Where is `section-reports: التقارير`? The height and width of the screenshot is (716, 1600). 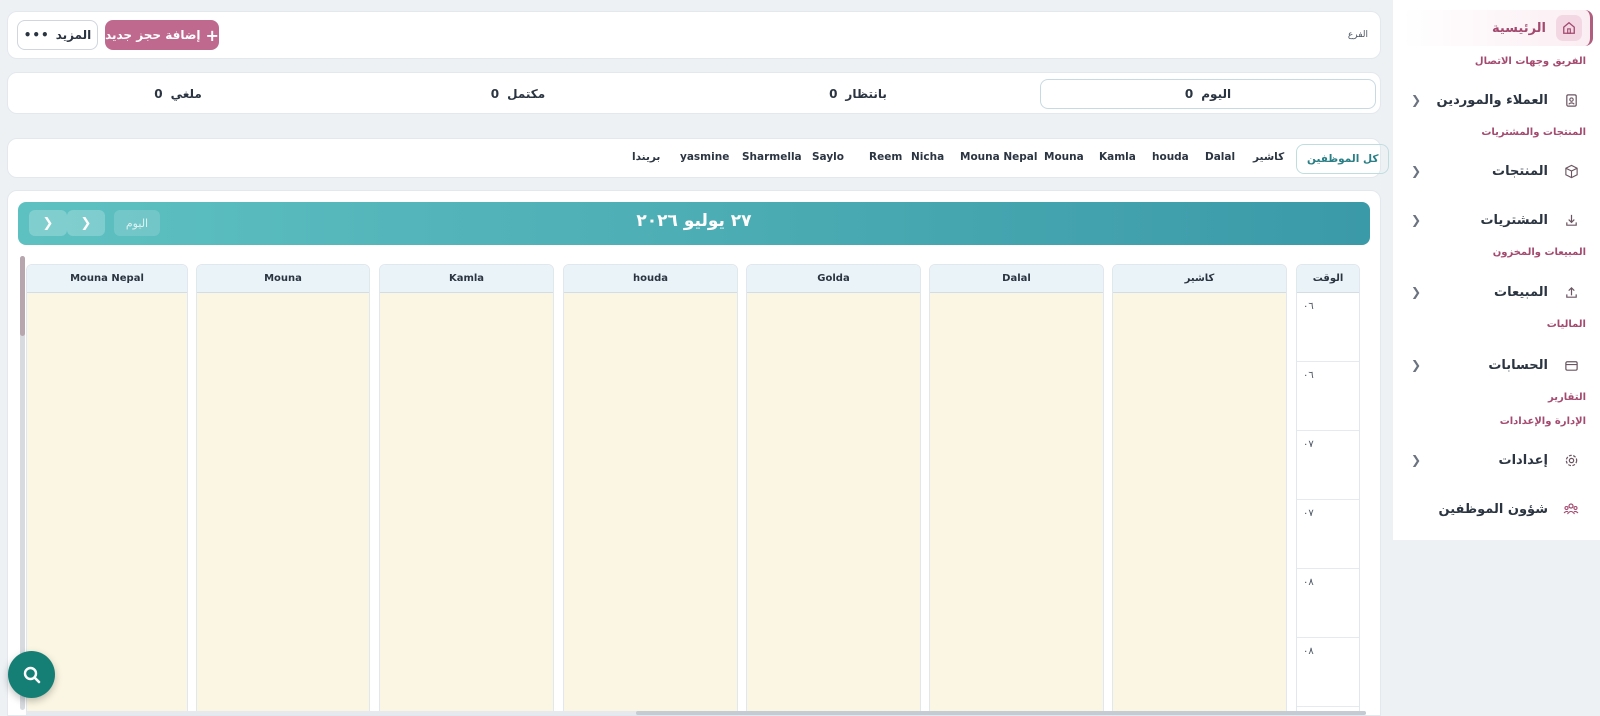 section-reports: التقارير is located at coordinates (1567, 397).